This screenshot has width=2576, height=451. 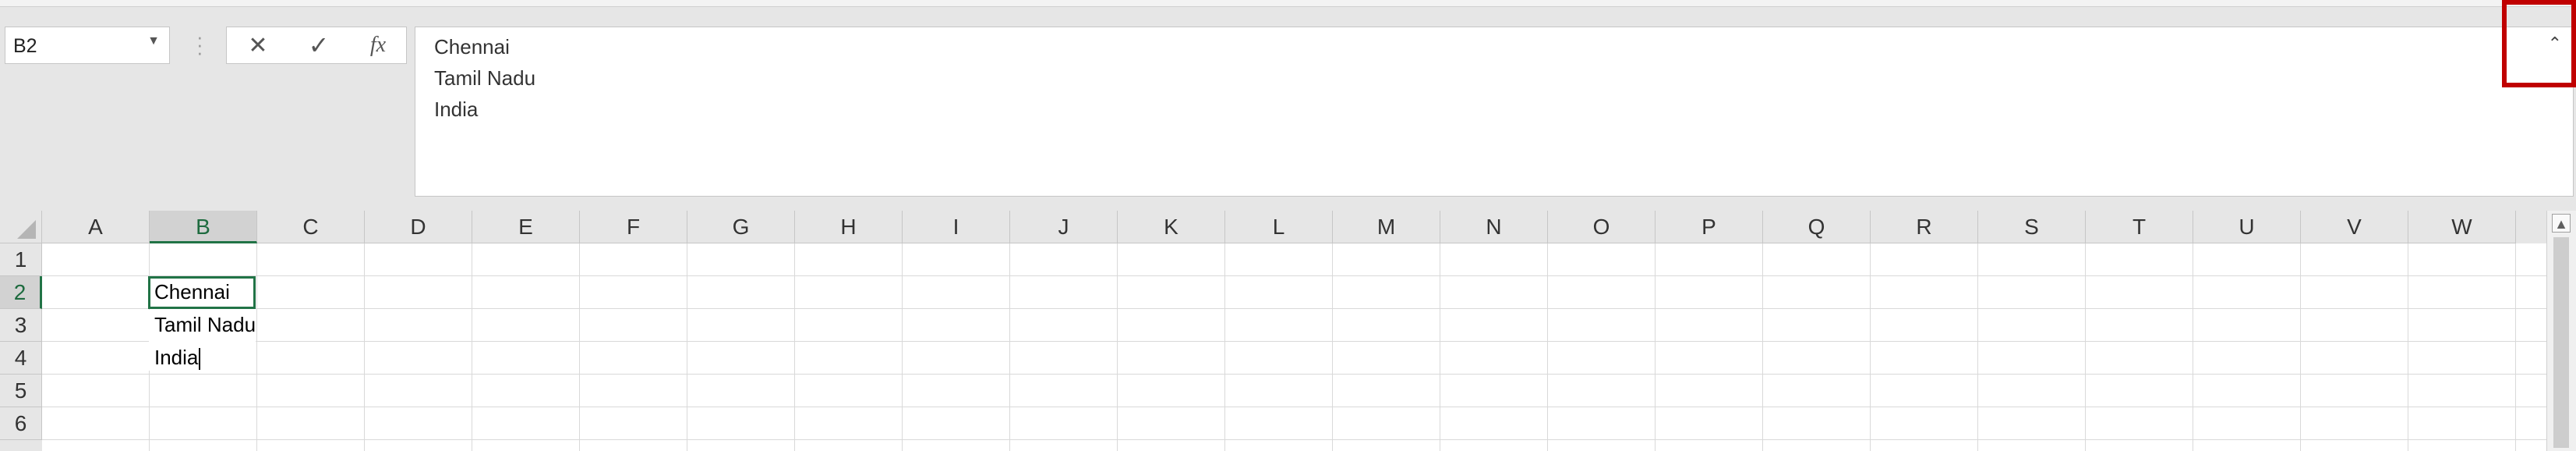 I want to click on column-header-f: F, so click(x=633, y=227).